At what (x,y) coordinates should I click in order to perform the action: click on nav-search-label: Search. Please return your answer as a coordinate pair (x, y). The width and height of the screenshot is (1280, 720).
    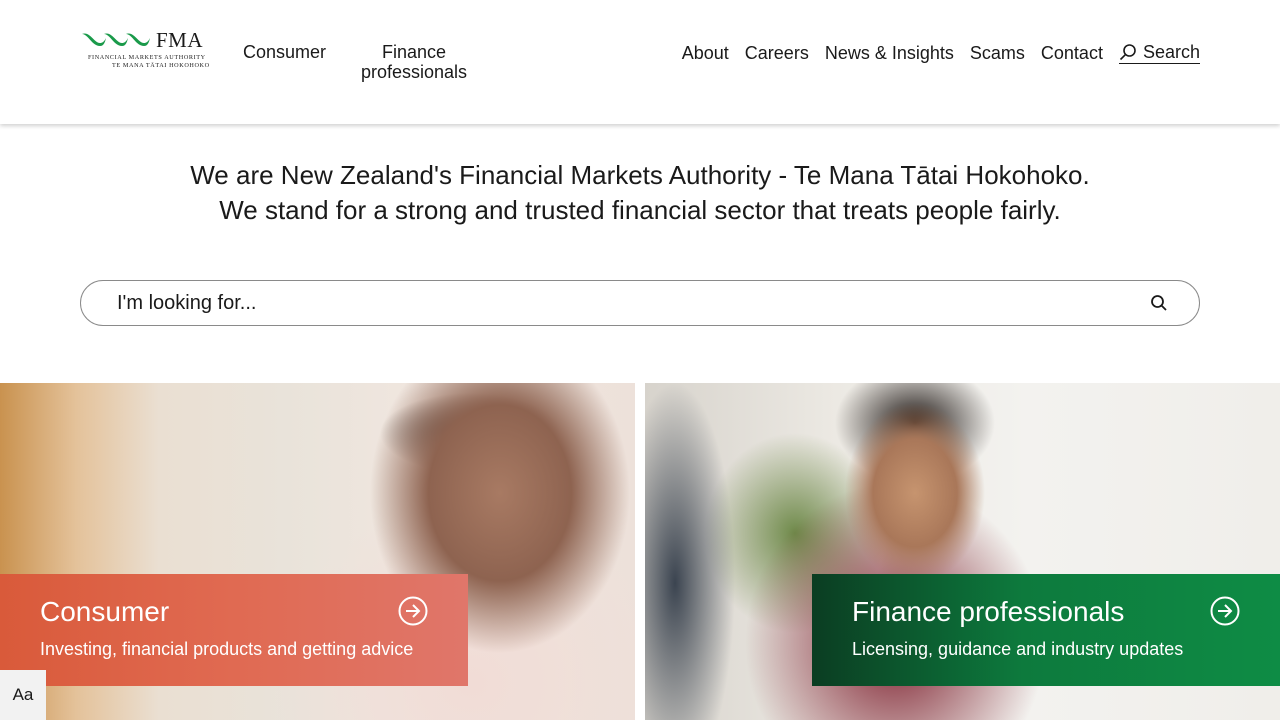
    Looking at the image, I should click on (1171, 52).